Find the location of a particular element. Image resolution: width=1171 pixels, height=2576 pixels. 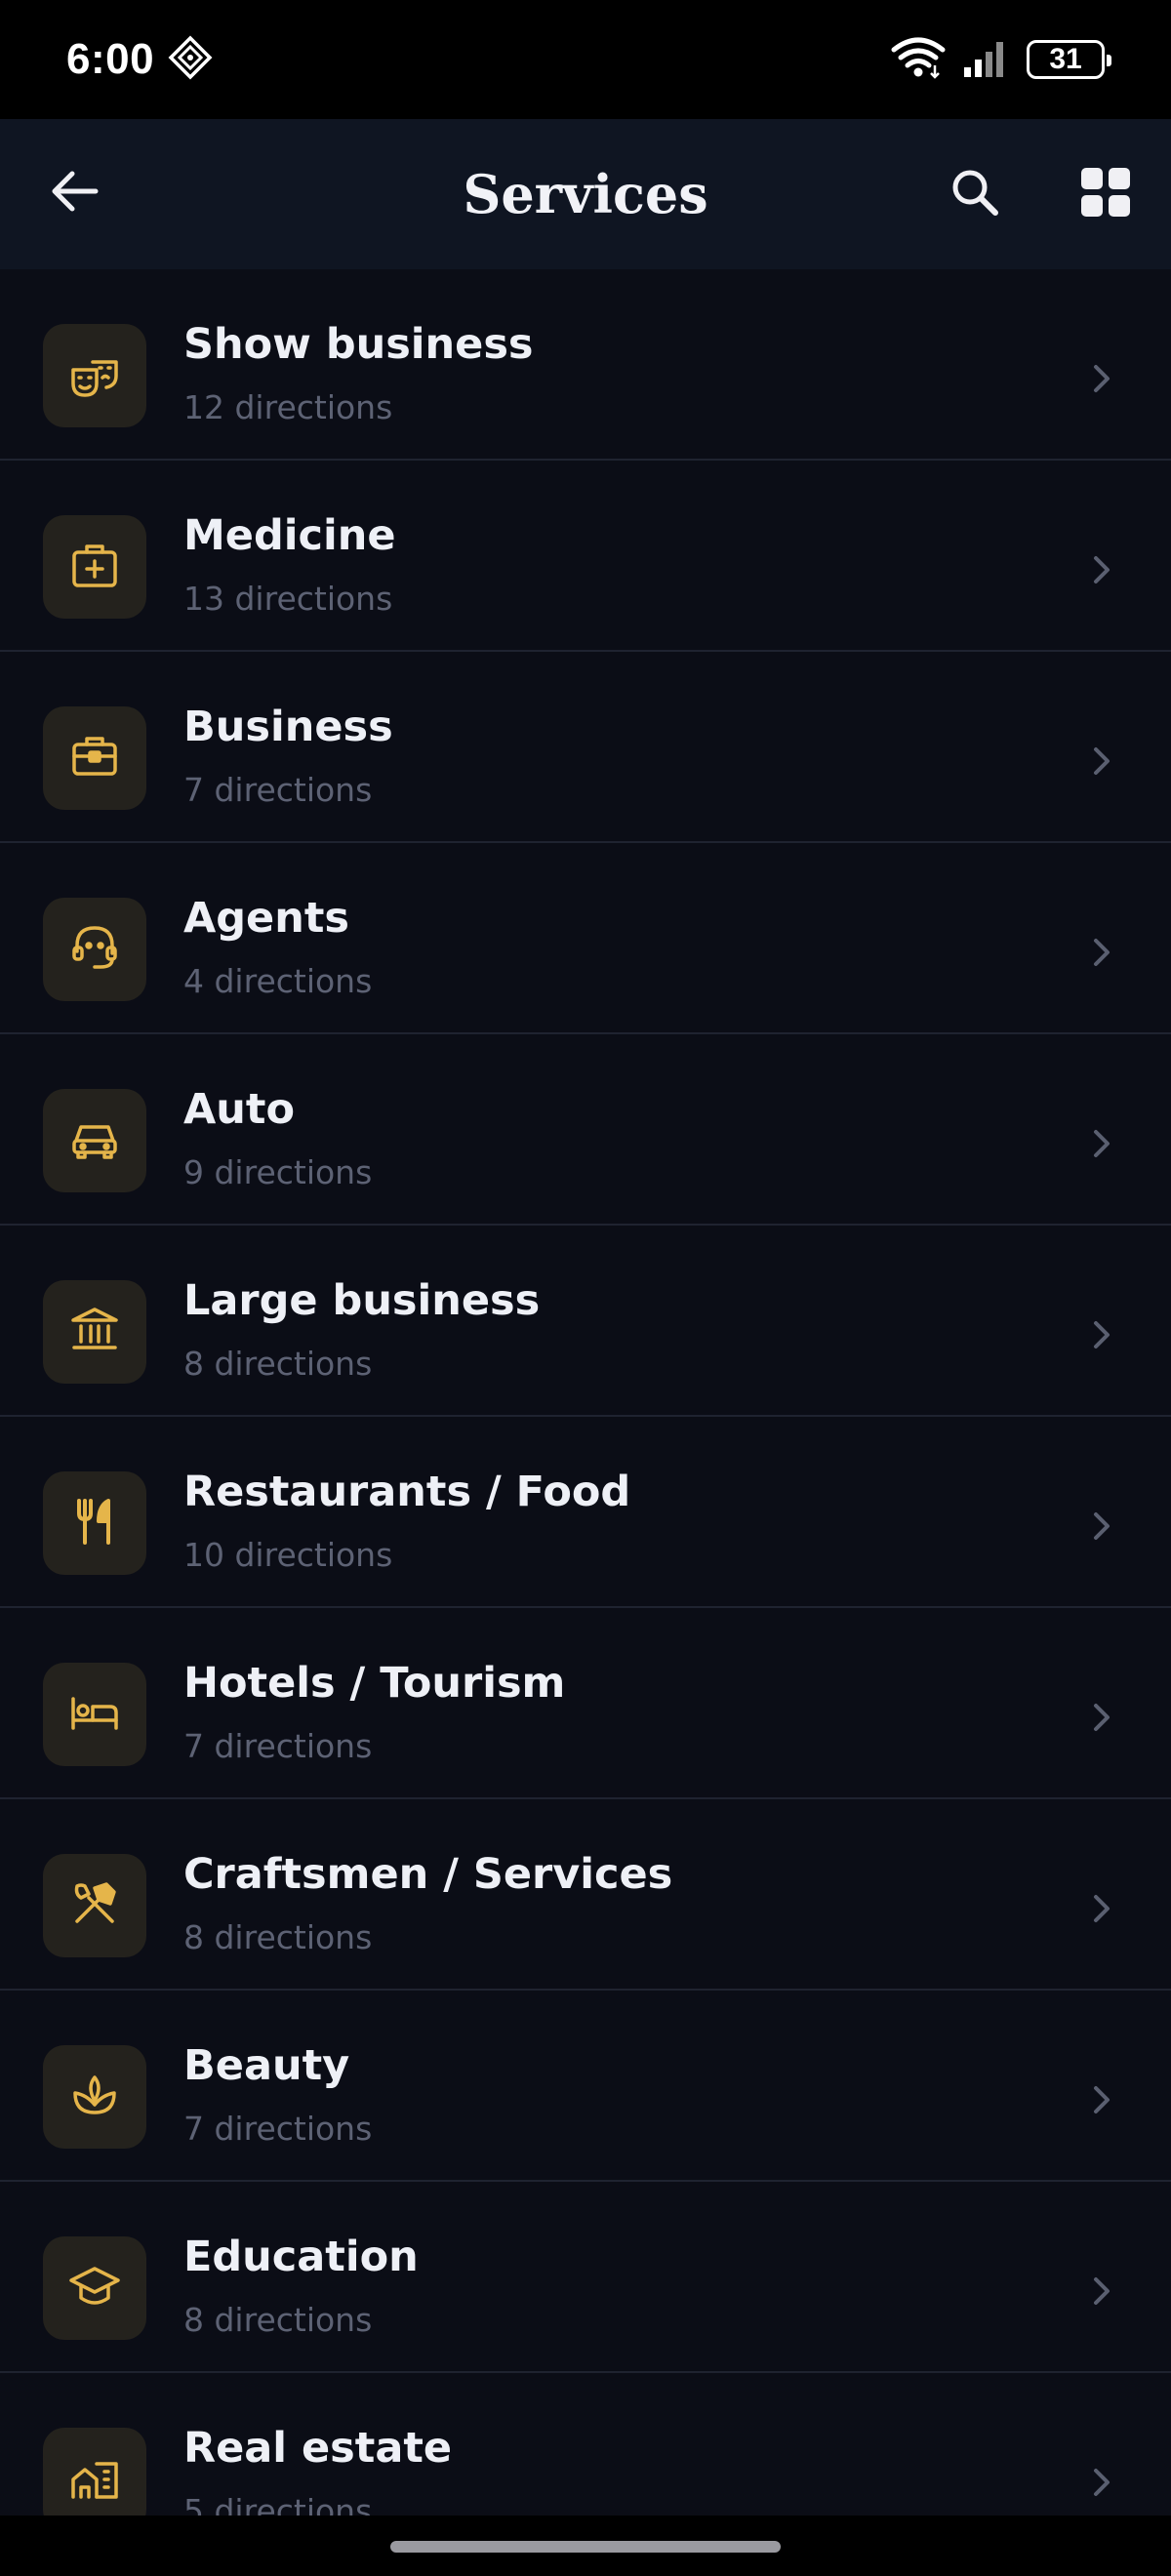

item-subtitle: 12 directions is located at coordinates (288, 407).